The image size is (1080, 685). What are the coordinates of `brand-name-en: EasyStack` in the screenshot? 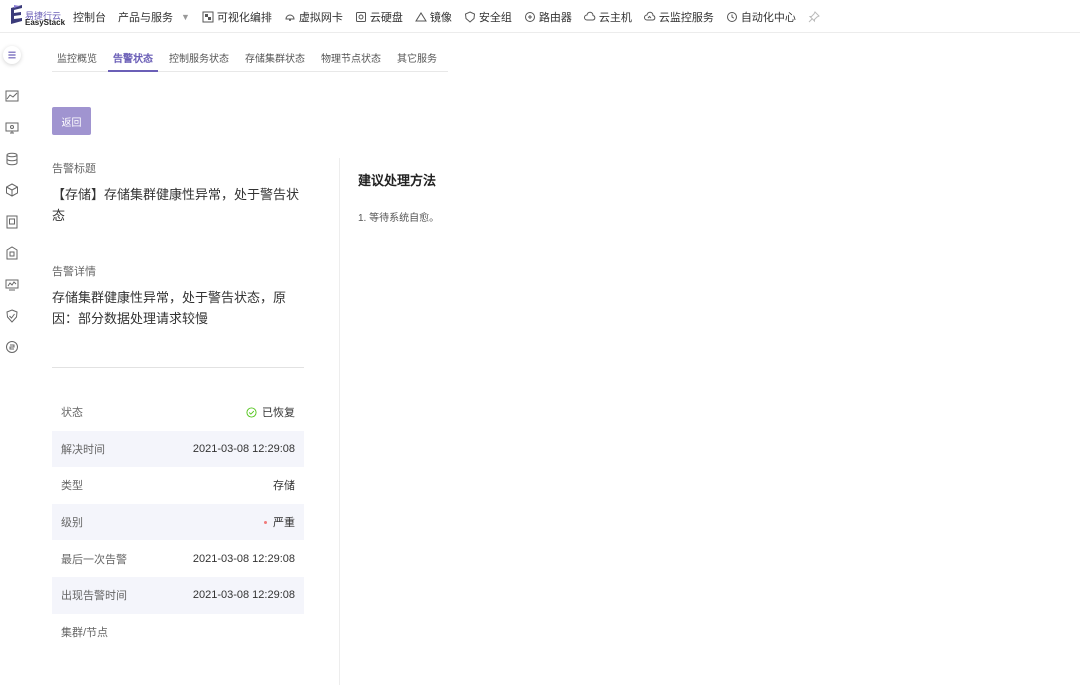 It's located at (45, 22).